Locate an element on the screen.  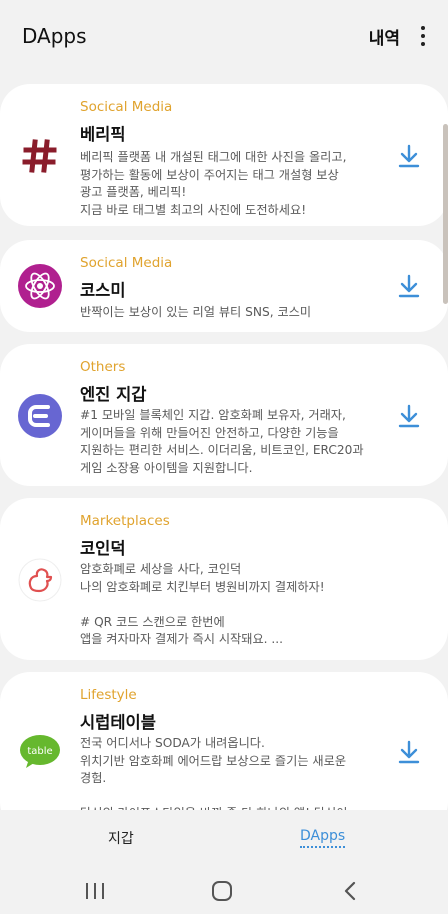
back-icon is located at coordinates (350, 891).